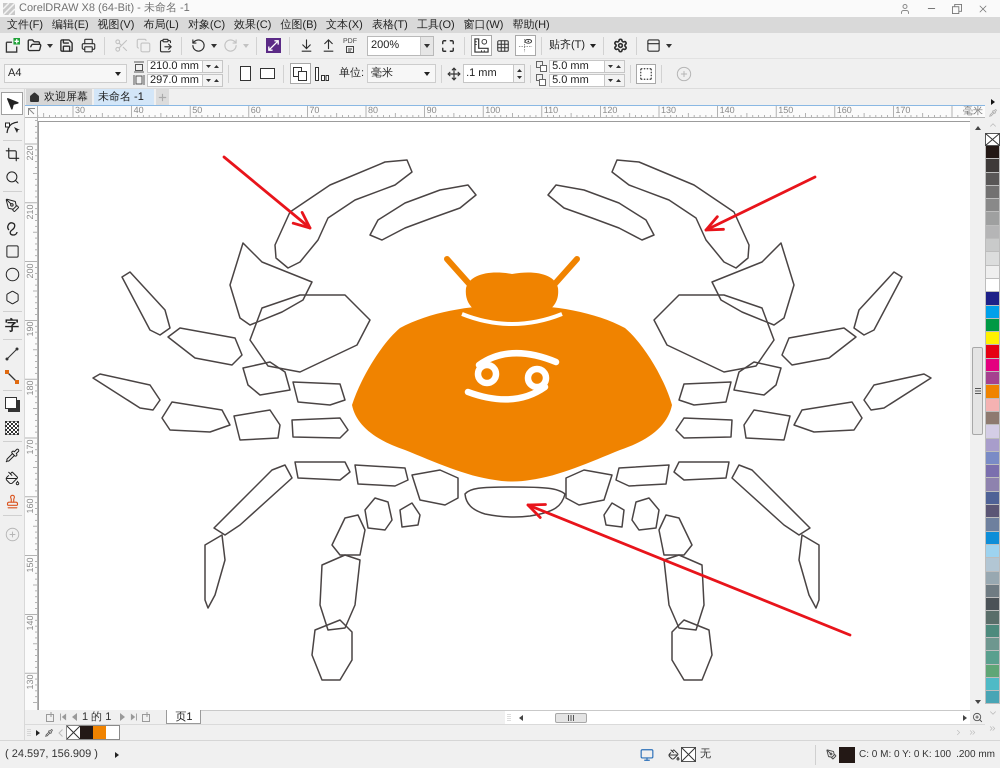 This screenshot has width=1000, height=768. I want to click on pick-tool-button, so click(12, 103).